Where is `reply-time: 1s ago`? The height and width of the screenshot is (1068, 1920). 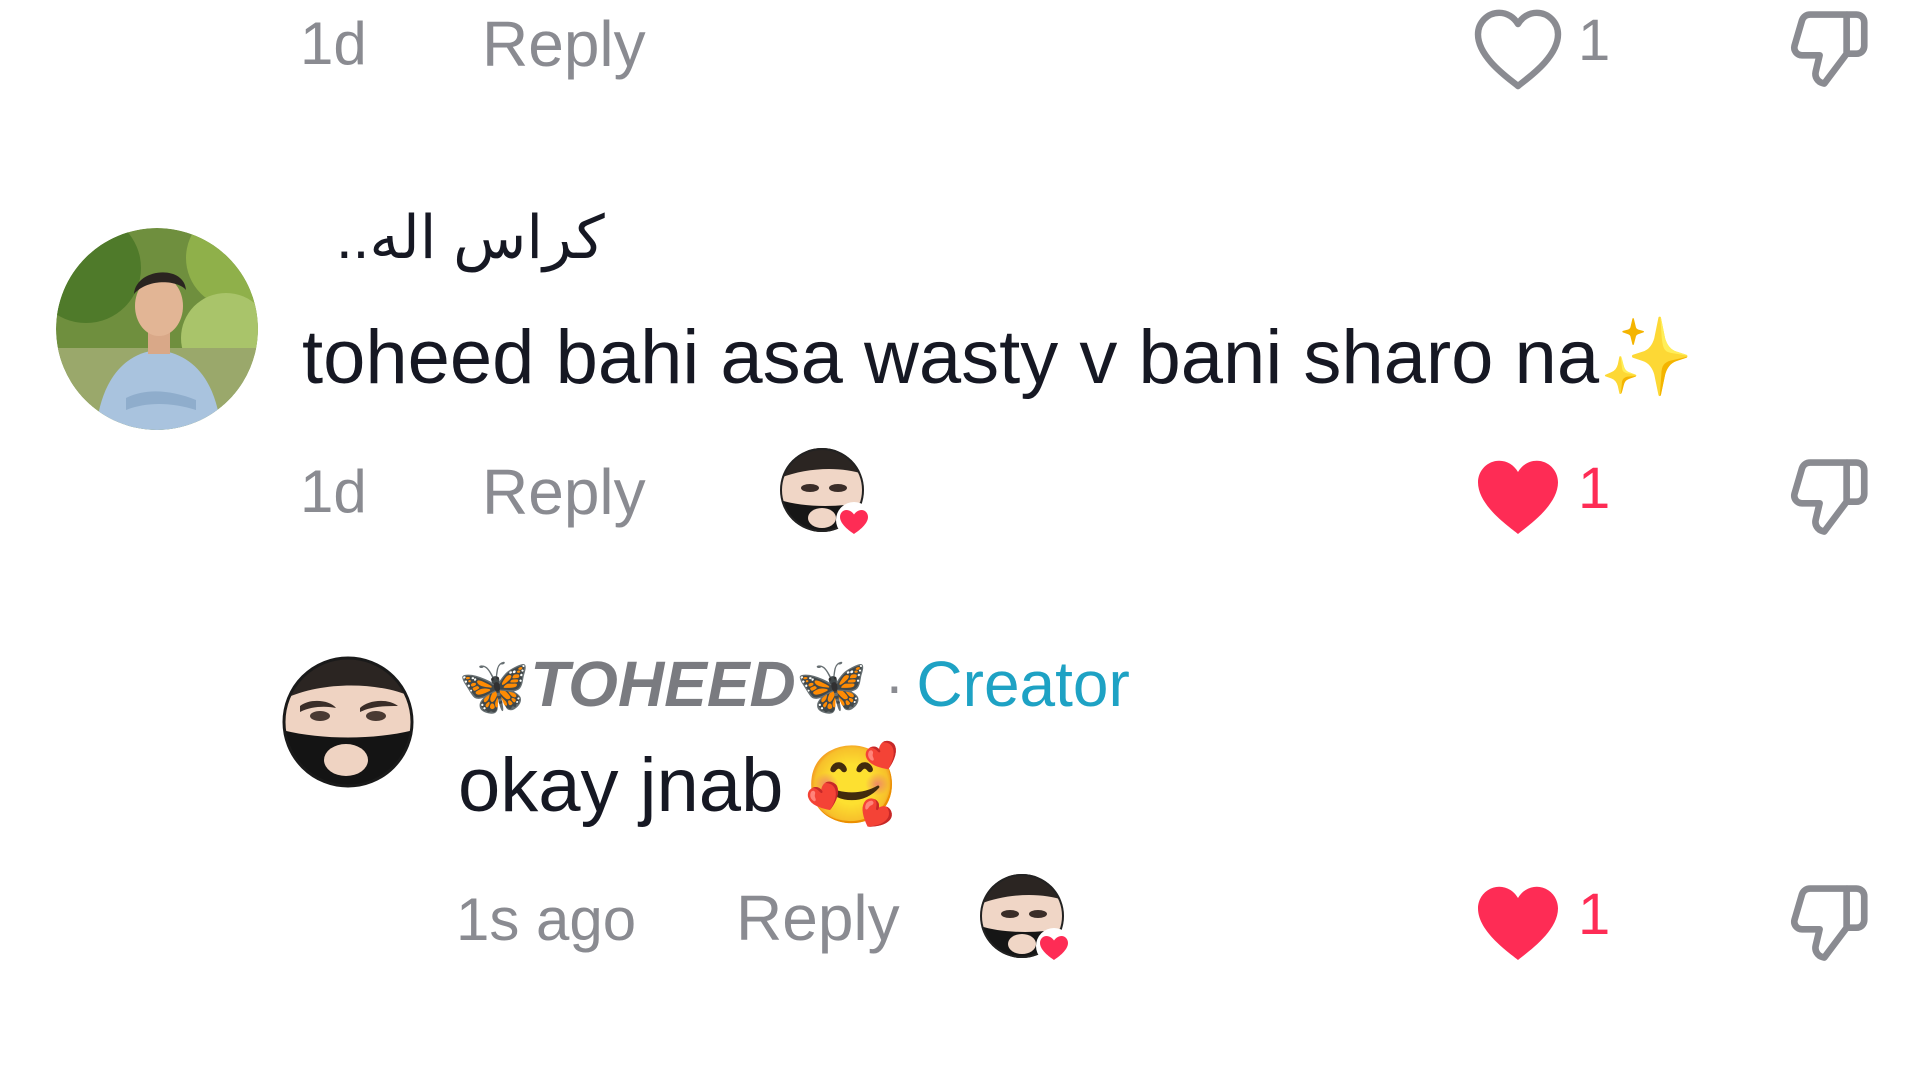 reply-time: 1s ago is located at coordinates (546, 919).